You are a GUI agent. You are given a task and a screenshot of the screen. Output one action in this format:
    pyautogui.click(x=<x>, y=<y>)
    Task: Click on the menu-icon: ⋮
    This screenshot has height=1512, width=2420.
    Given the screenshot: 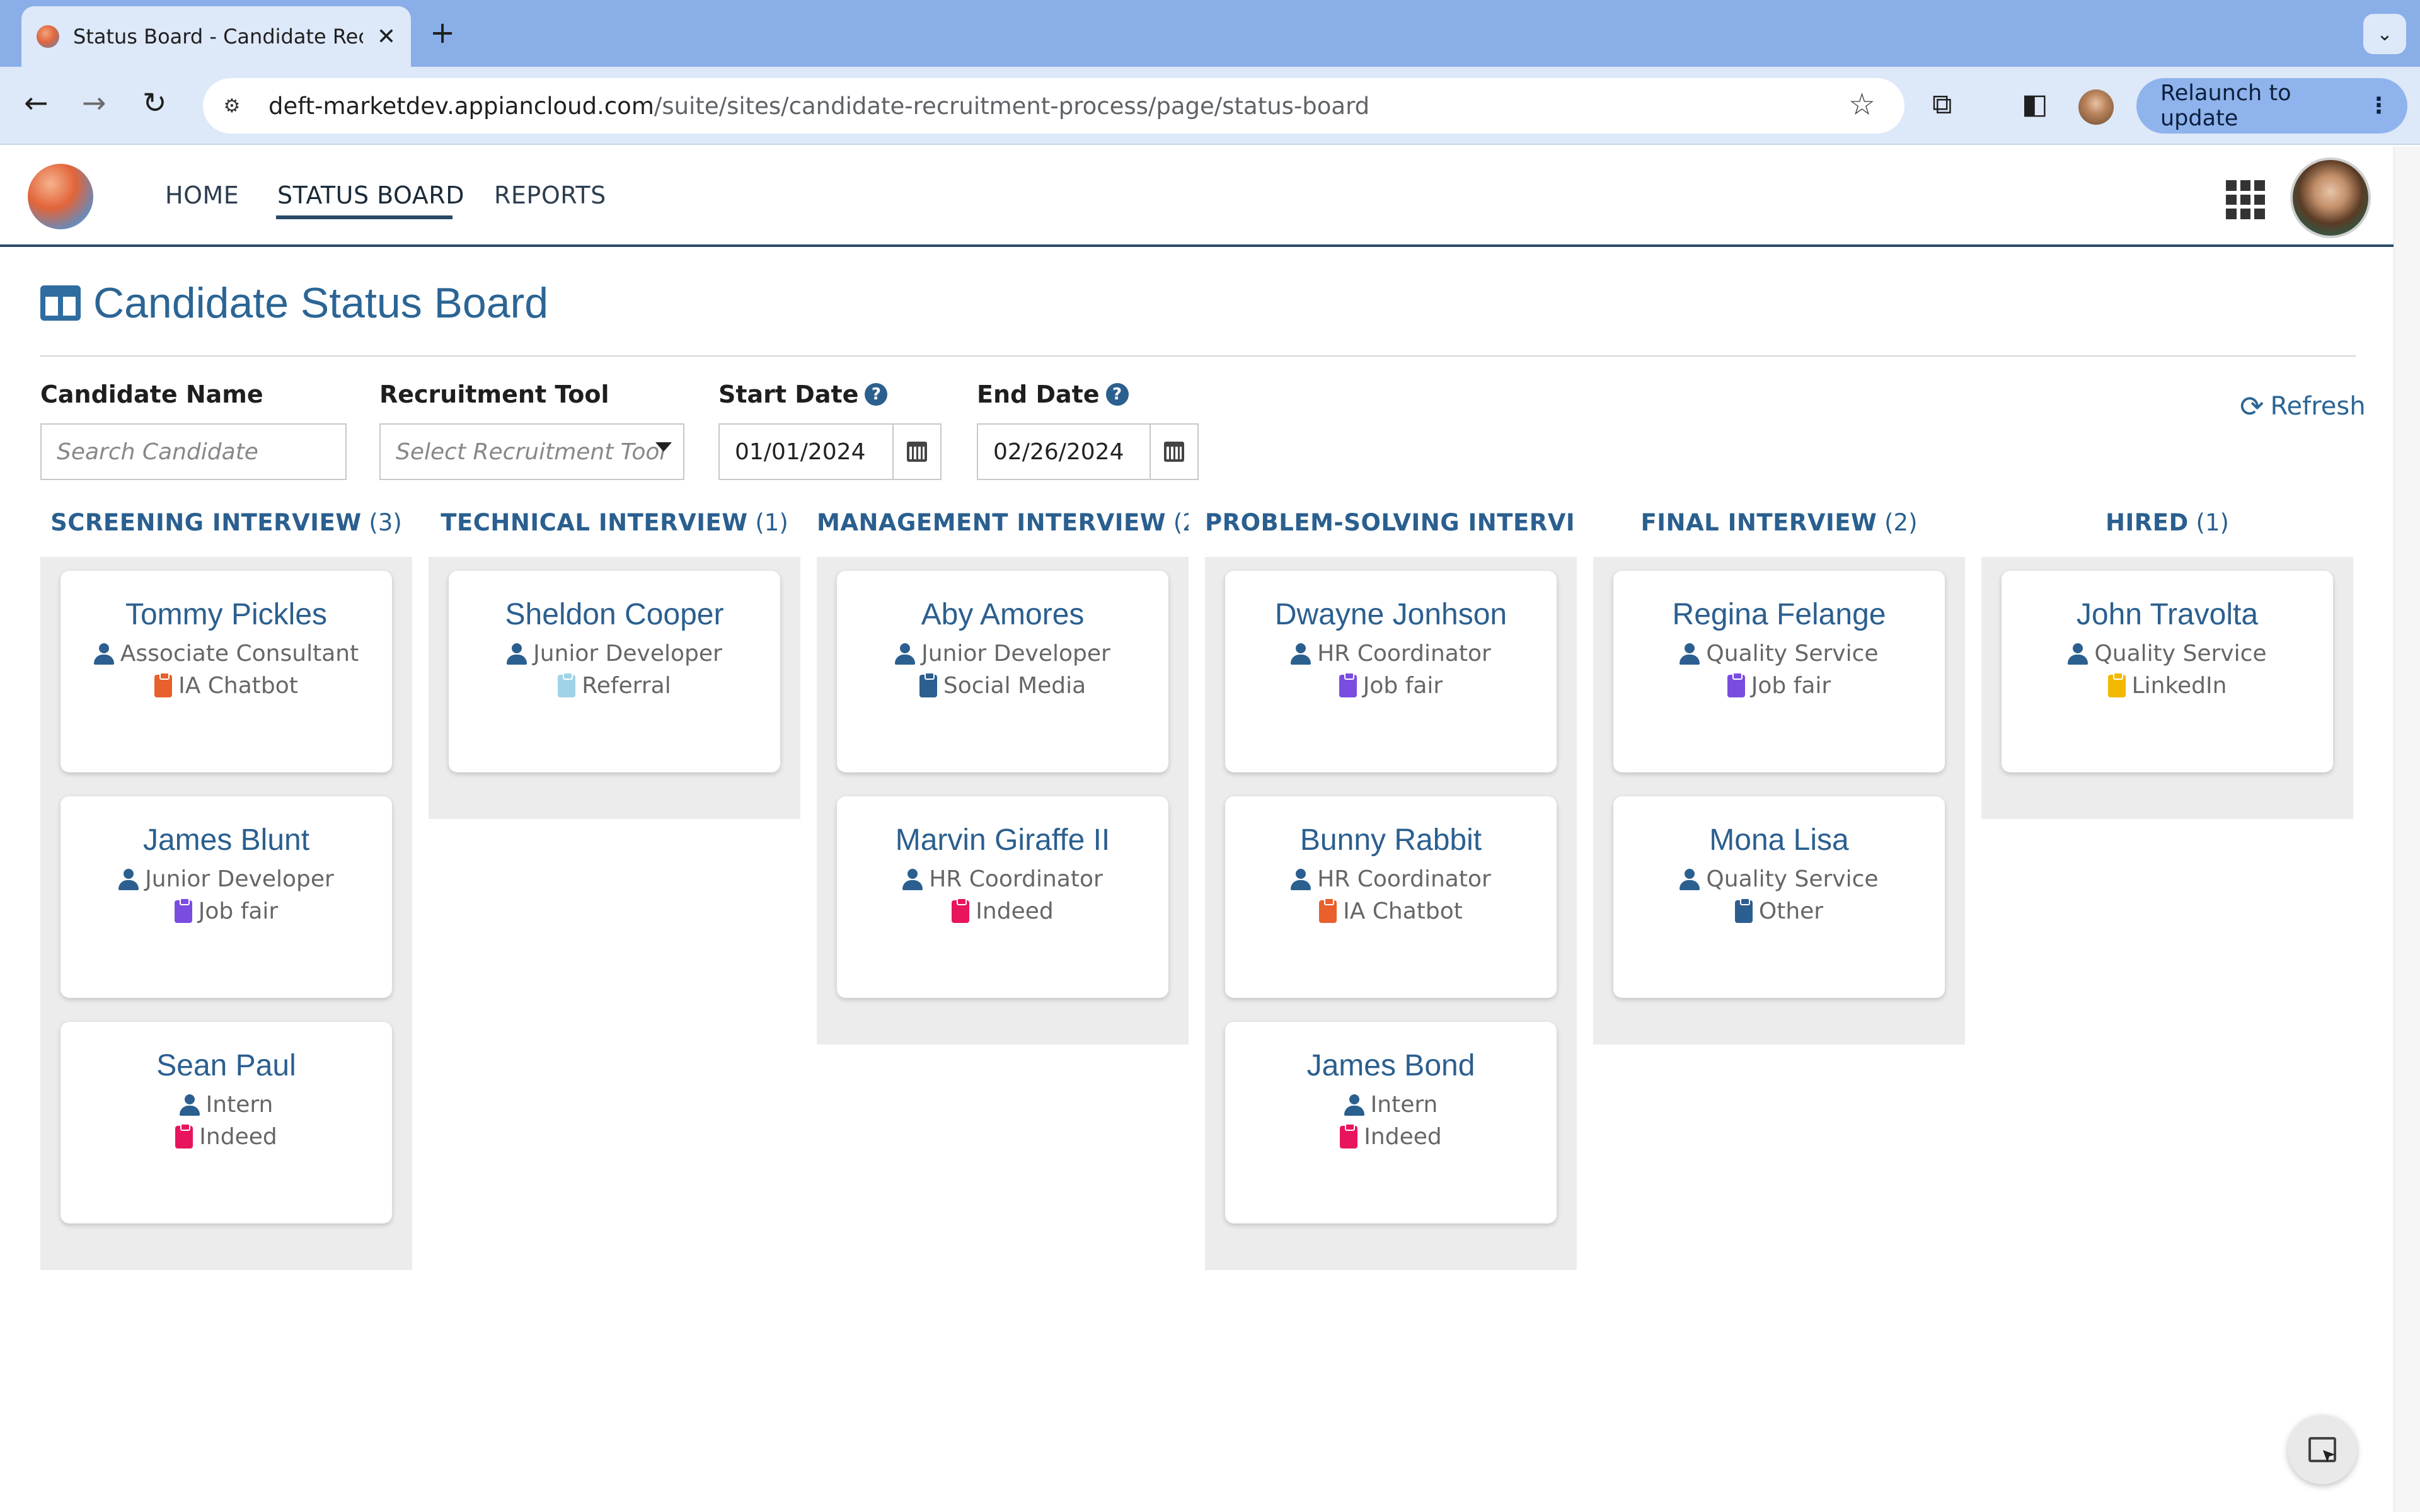 What is the action you would take?
    pyautogui.click(x=2379, y=105)
    